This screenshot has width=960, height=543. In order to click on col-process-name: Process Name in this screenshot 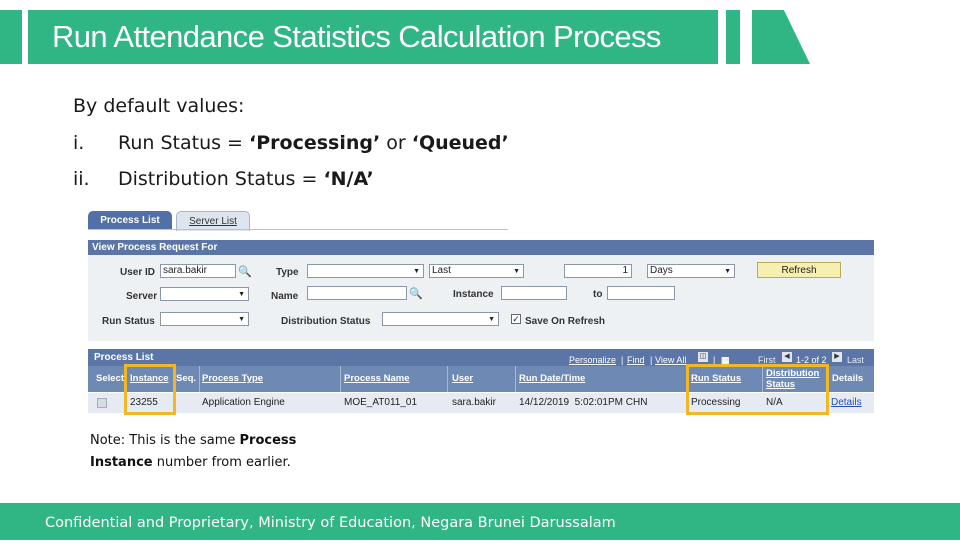, I will do `click(376, 379)`.